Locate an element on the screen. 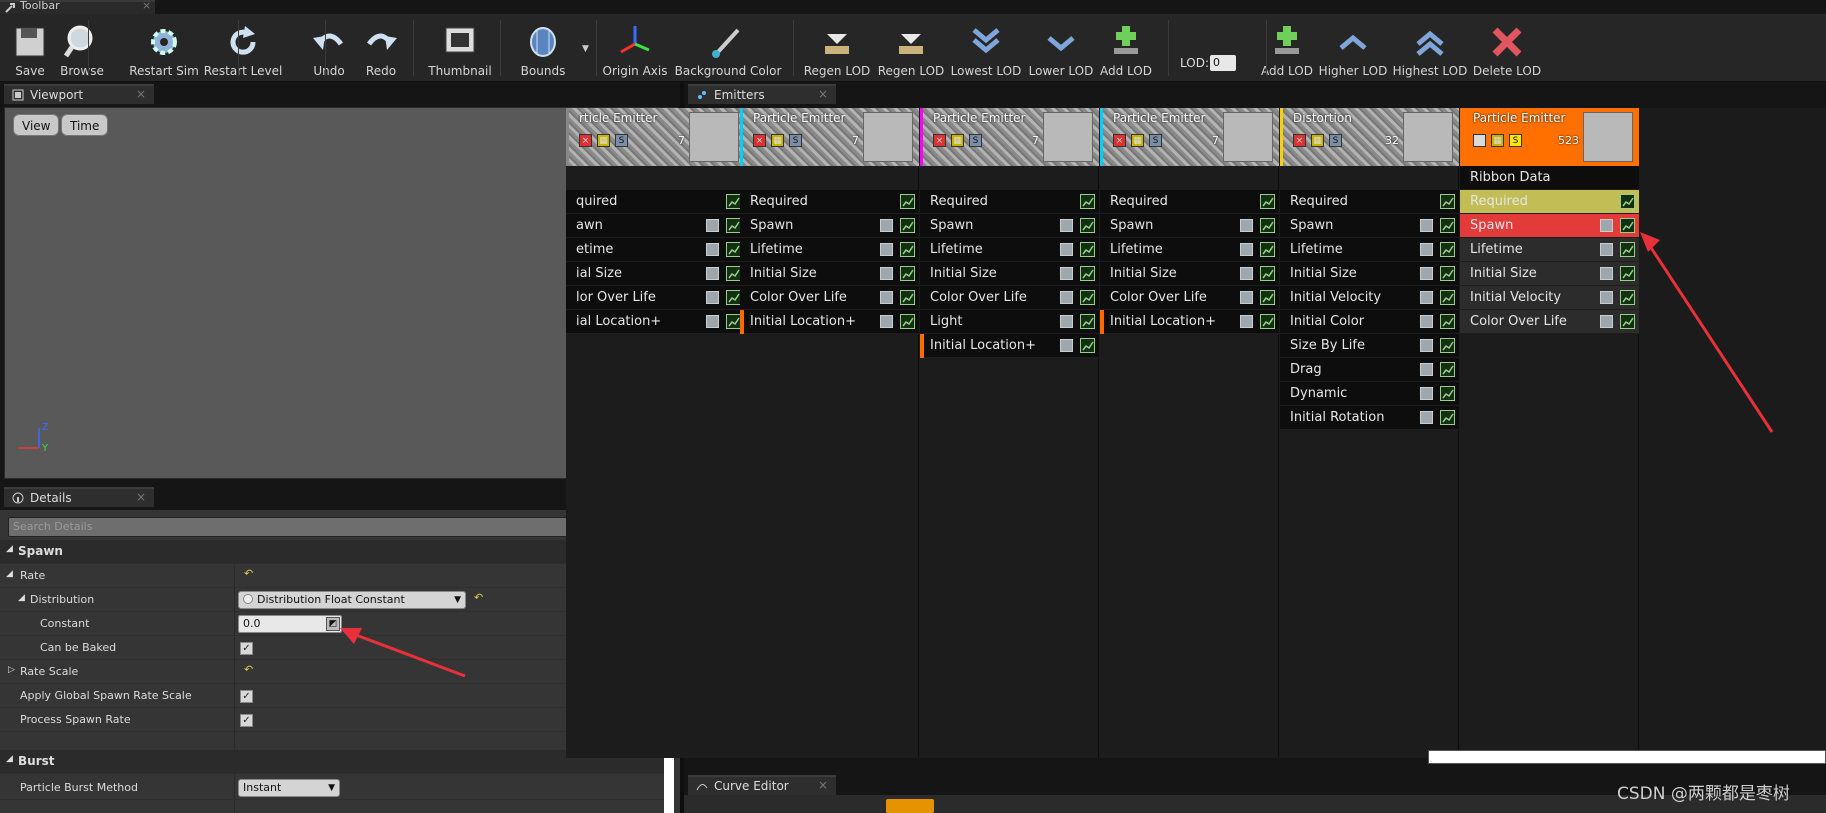 The width and height of the screenshot is (1826, 813). can-be-baked-checkbox: ✓ is located at coordinates (246, 648).